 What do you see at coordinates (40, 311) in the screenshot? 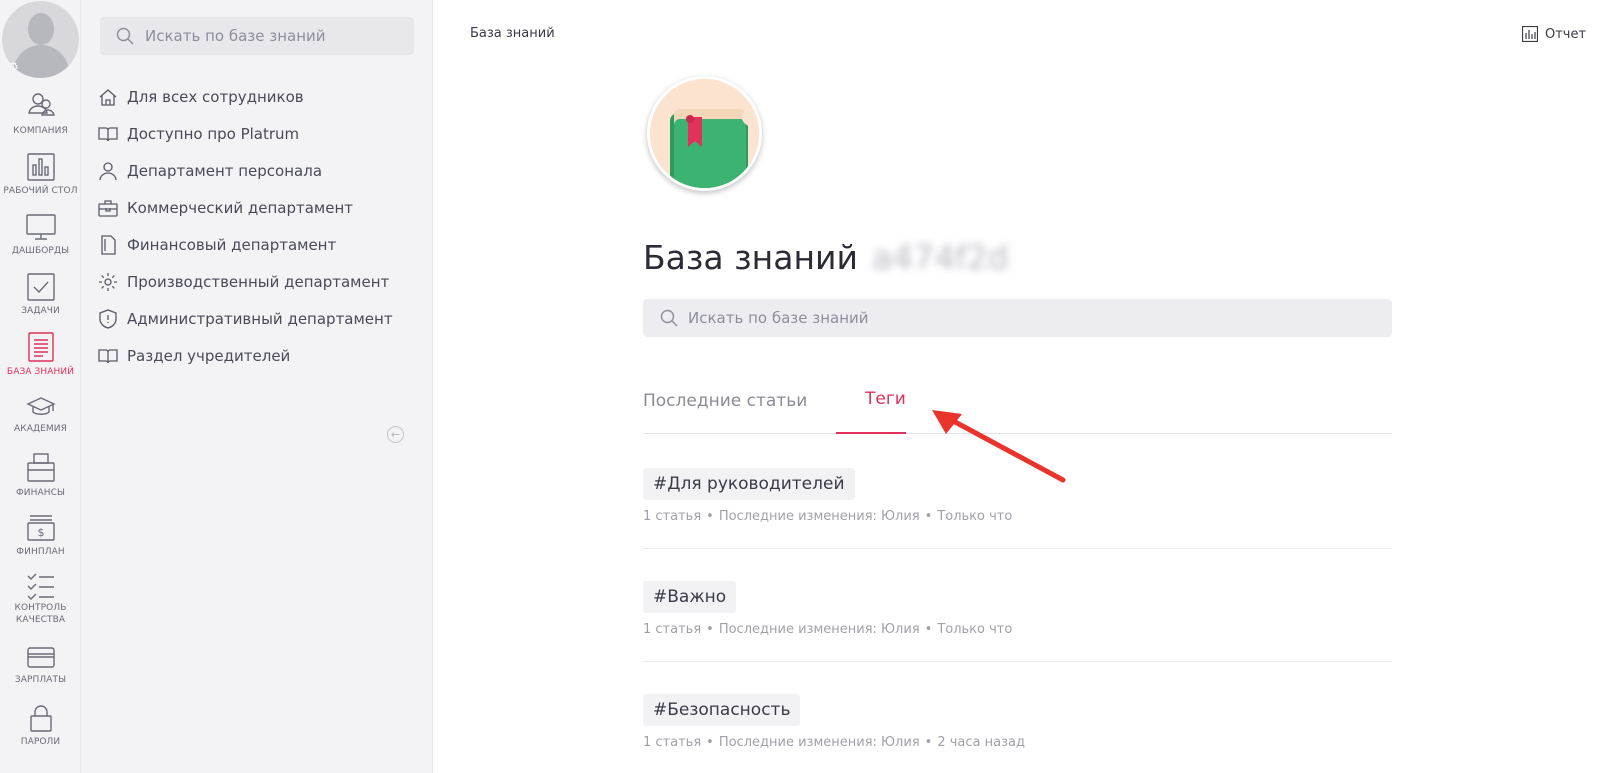
I see `rail-label: ЗАДАЧИ` at bounding box center [40, 311].